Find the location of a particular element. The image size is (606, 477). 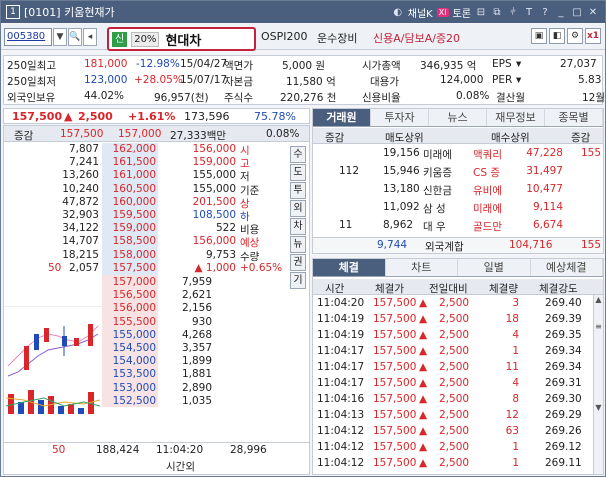

buy-broker: 맥쿼리 is located at coordinates (487, 154).